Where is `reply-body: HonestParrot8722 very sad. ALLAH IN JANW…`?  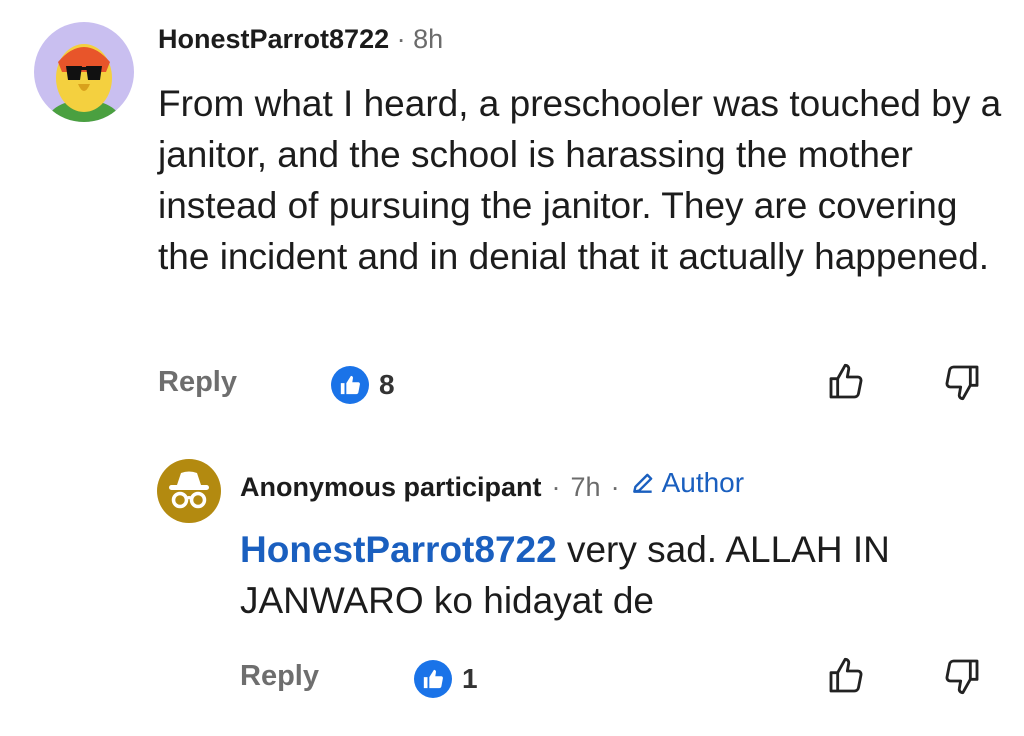 reply-body: HonestParrot8722 very sad. ALLAH IN JANW… is located at coordinates (620, 575).